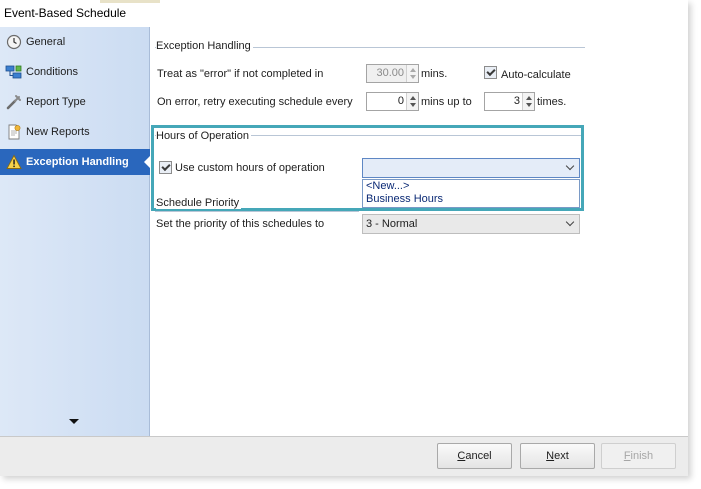 The image size is (701, 489). I want to click on sidebar-item-label: General, so click(46, 42).